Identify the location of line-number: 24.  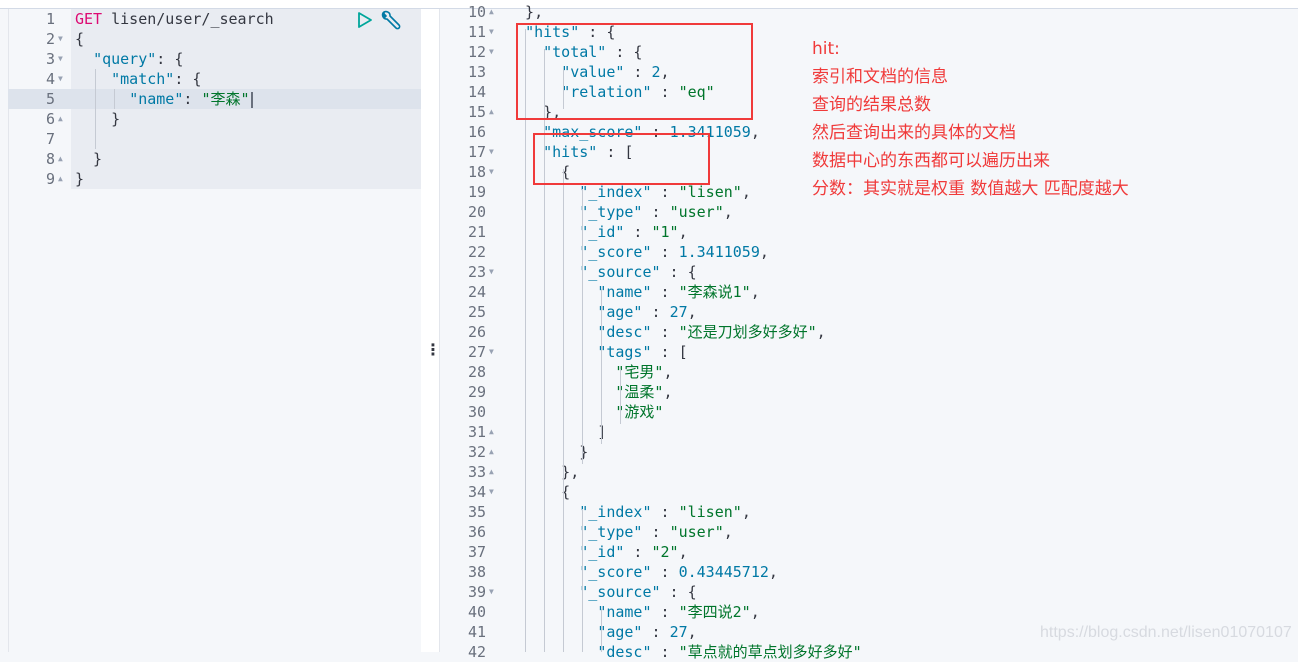
(476, 292).